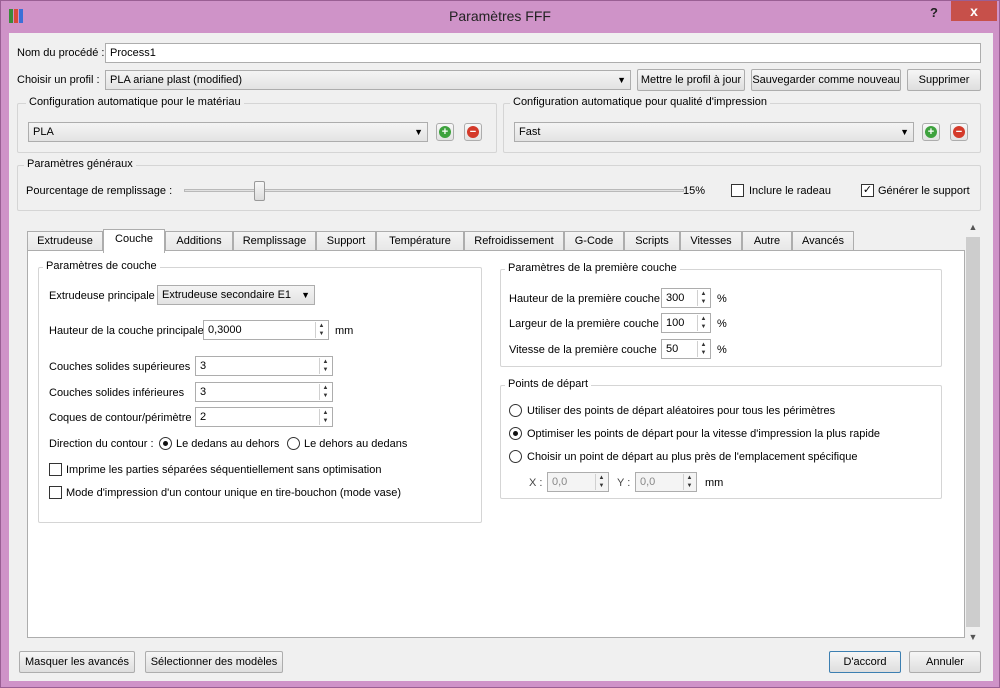  Describe the element at coordinates (652, 241) in the screenshot. I see `tab-scripts: Scripts` at that location.